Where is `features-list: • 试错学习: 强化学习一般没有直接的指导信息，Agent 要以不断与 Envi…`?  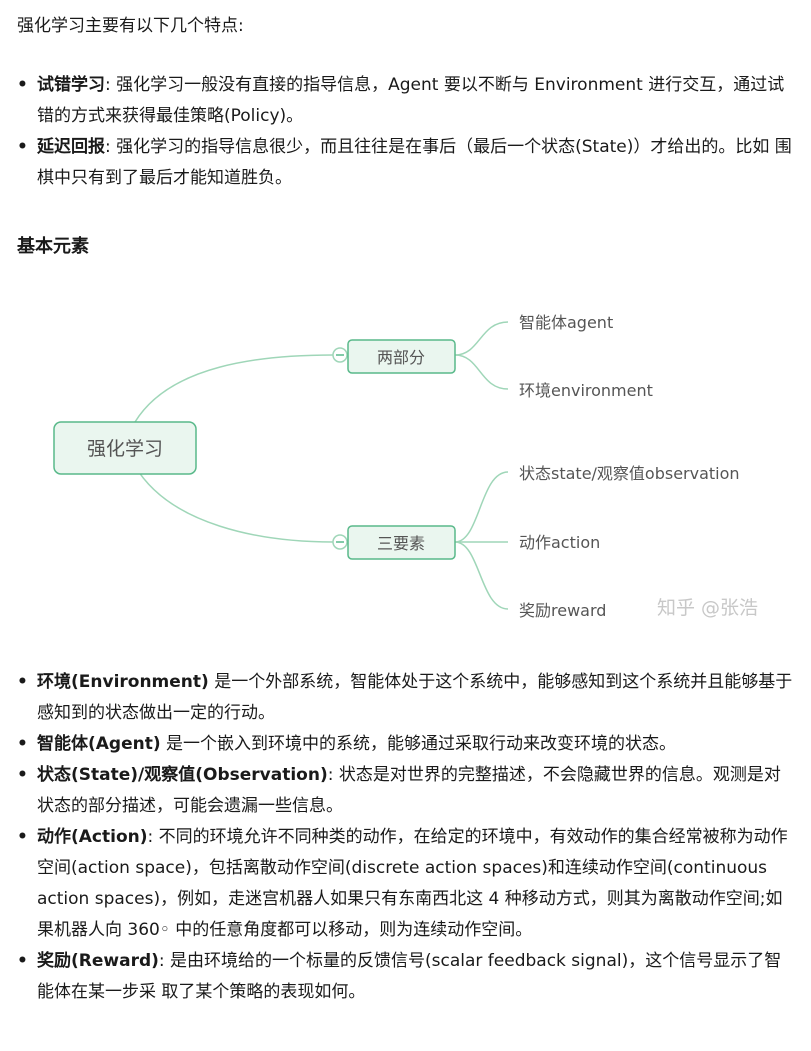
features-list: • 试错学习: 强化学习一般没有直接的指导信息，Agent 要以不断与 Envi… is located at coordinates (397, 132).